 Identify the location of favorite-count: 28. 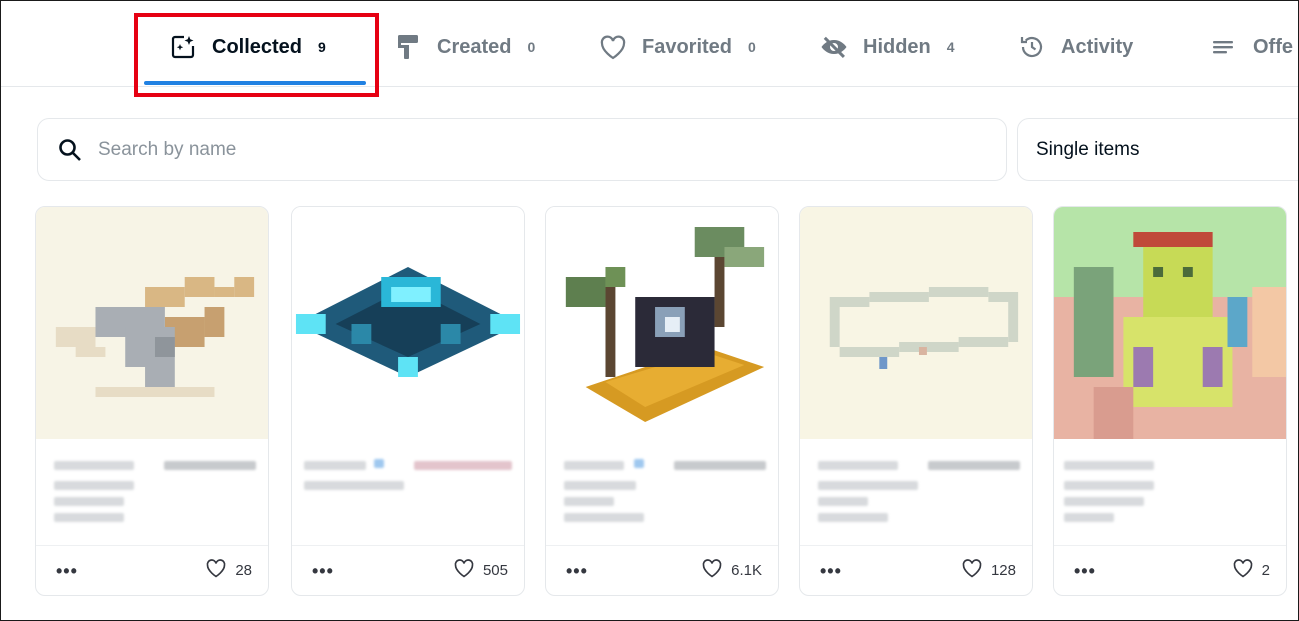
(243, 570).